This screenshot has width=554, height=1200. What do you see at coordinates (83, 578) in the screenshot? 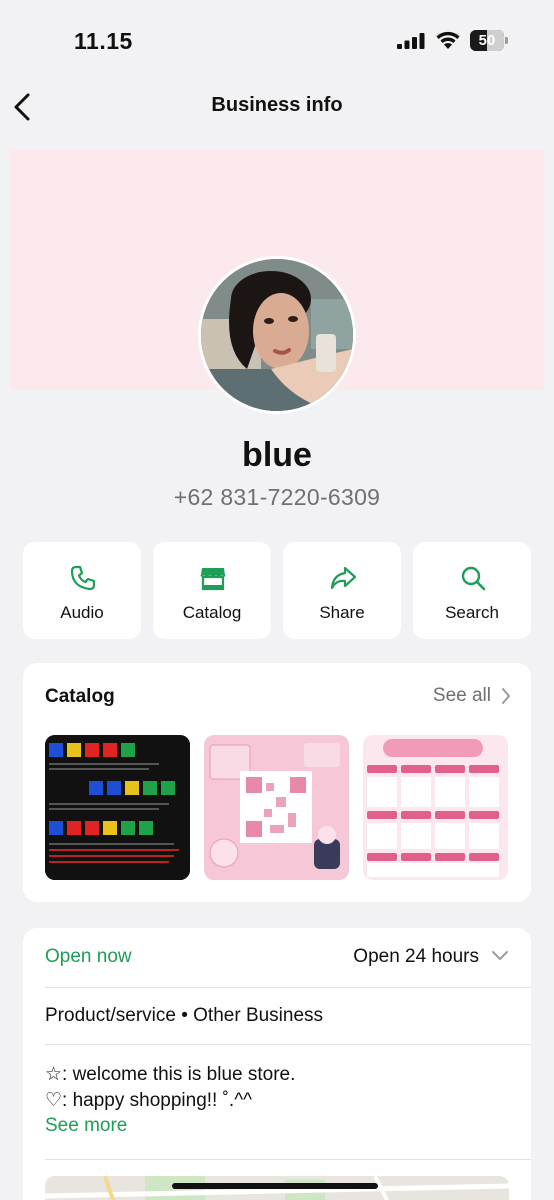
I see `phone-icon` at bounding box center [83, 578].